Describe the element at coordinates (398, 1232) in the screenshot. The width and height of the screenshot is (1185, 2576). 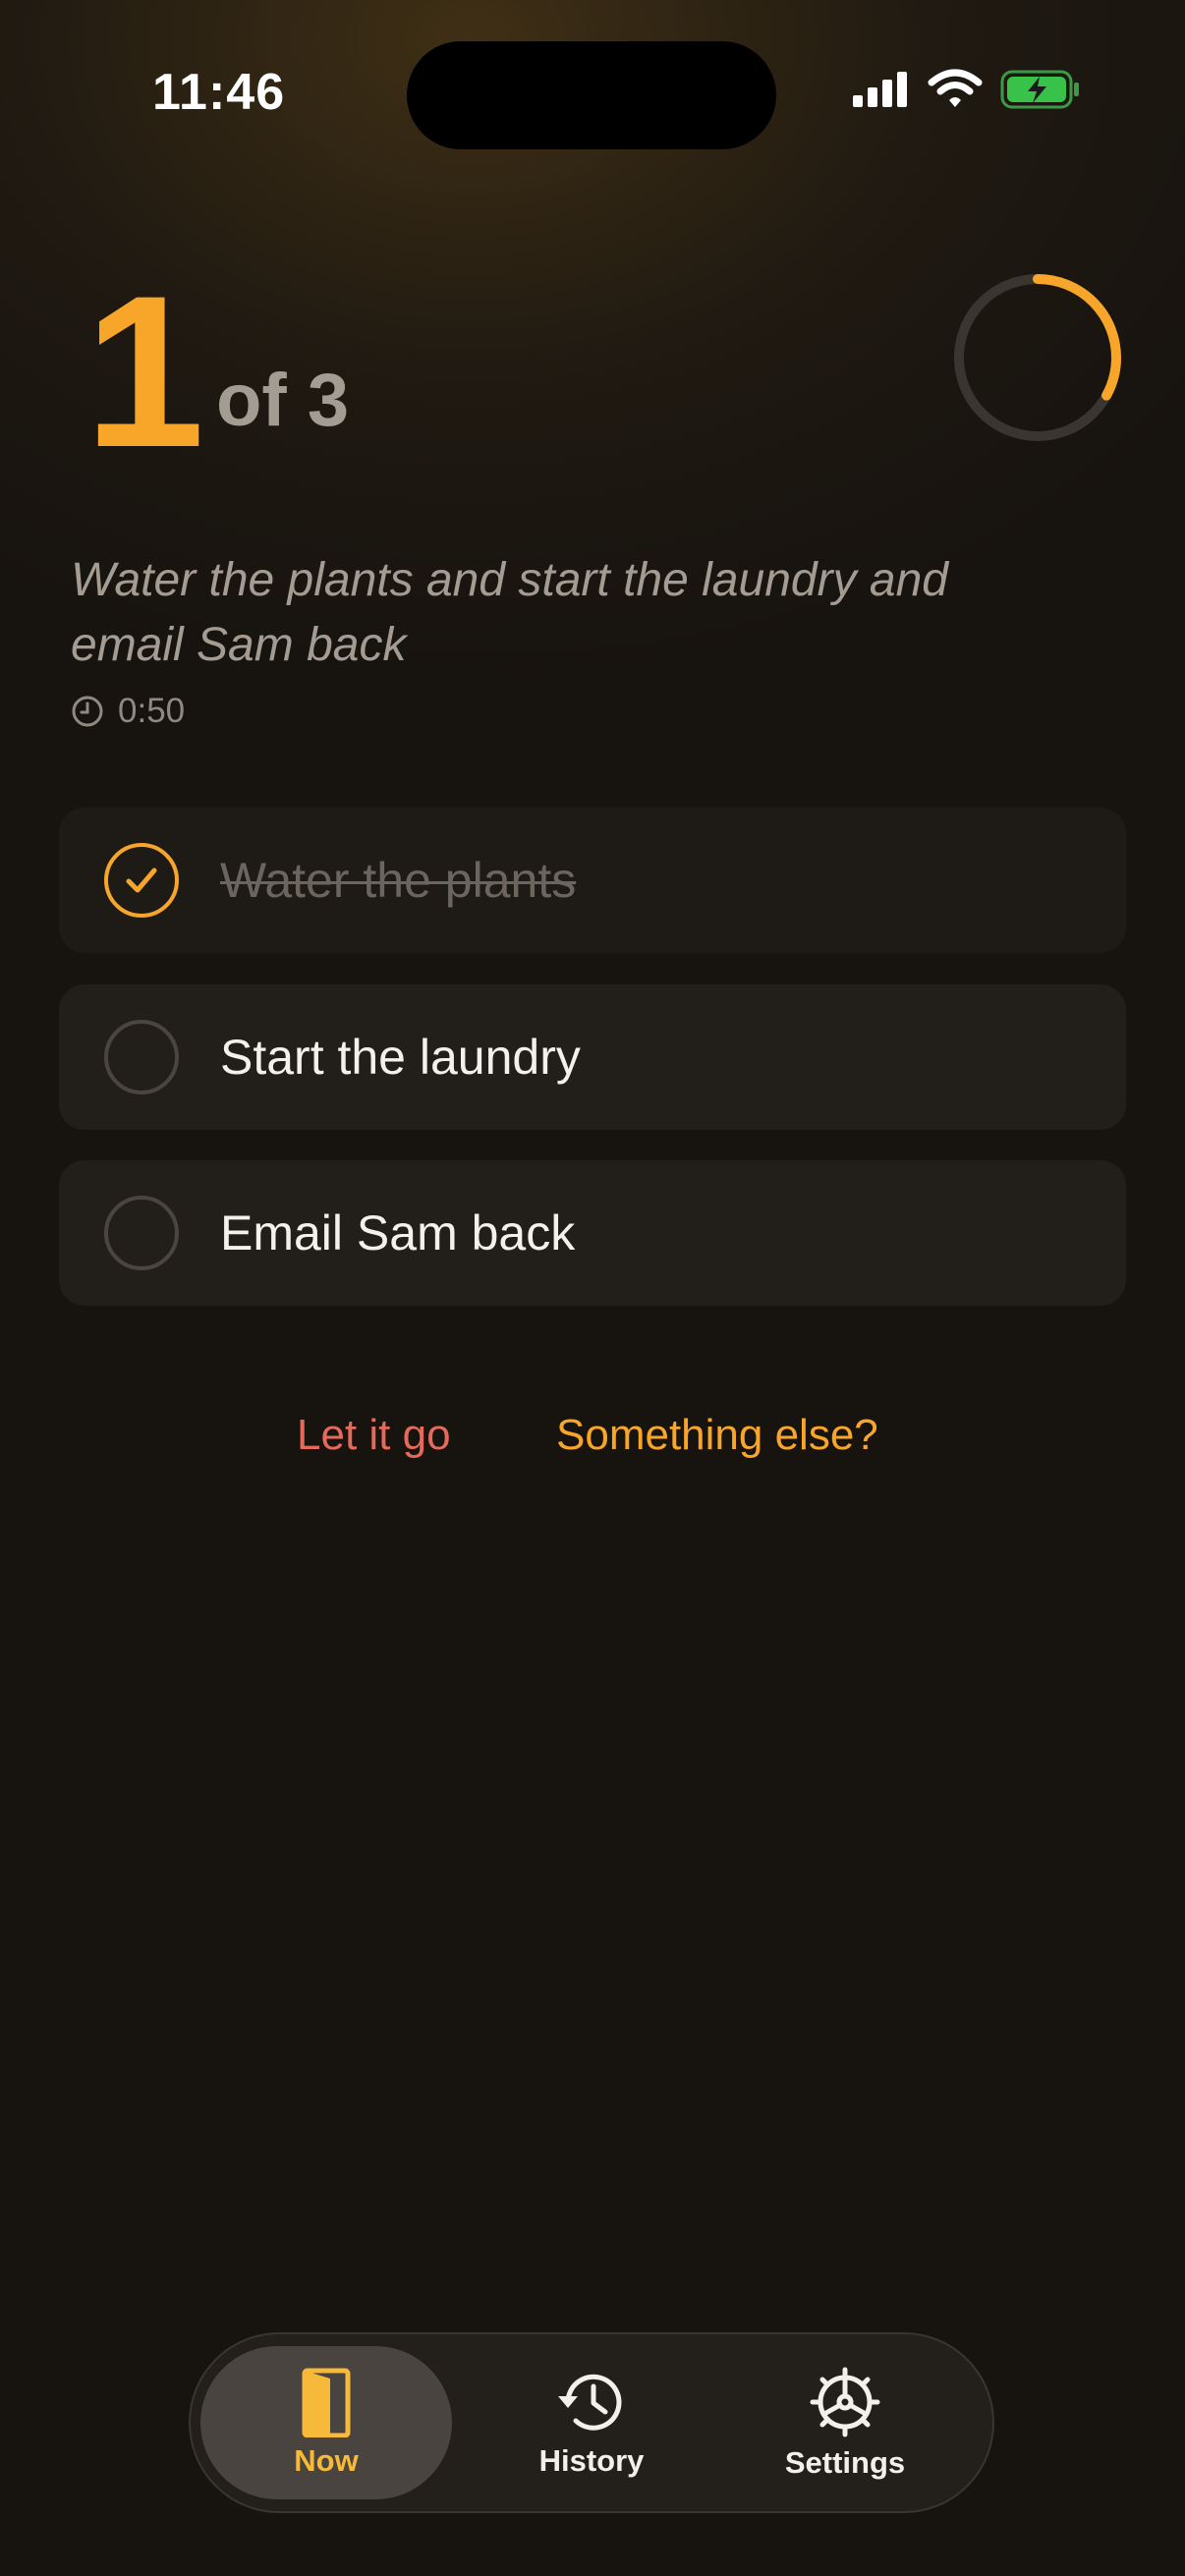
I see `task-label: Email Sam back` at that location.